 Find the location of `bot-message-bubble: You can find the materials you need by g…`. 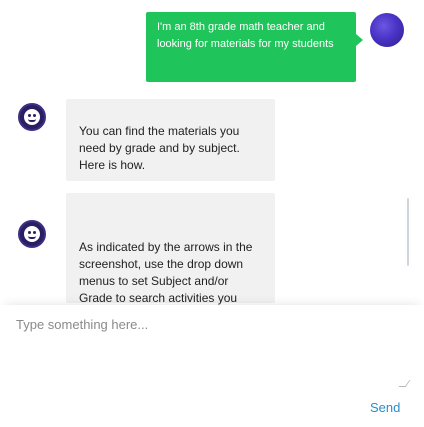

bot-message-bubble: You can find the materials you need by g… is located at coordinates (170, 140).